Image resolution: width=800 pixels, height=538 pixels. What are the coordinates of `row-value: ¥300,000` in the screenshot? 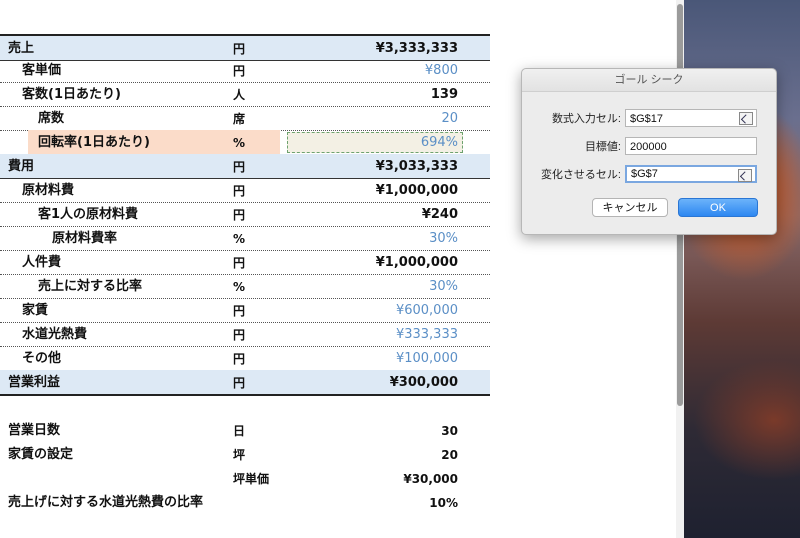 It's located at (423, 382).